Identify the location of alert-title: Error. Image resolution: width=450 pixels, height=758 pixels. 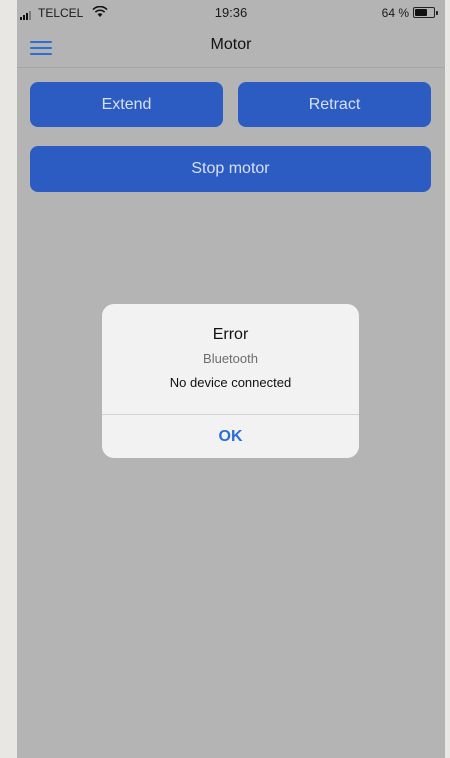
(230, 334).